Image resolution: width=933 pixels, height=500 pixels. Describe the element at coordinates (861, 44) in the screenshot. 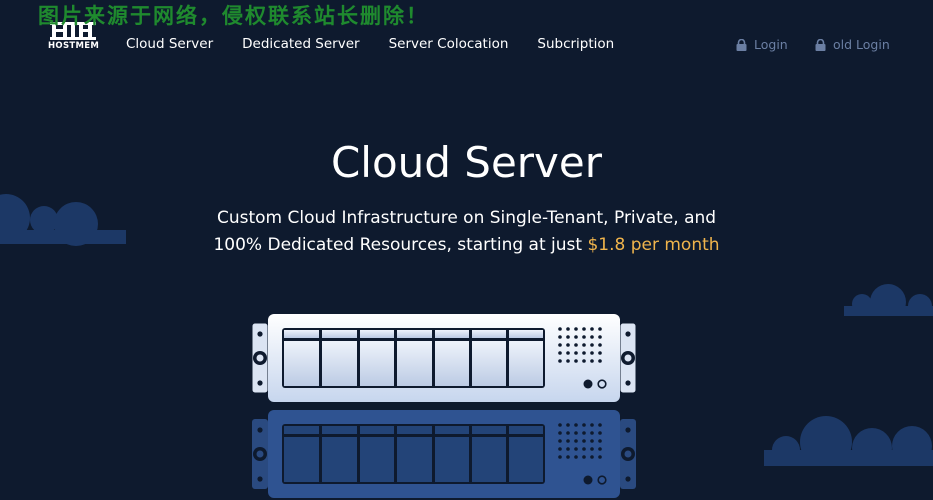

I see `old-login-label: old Login` at that location.